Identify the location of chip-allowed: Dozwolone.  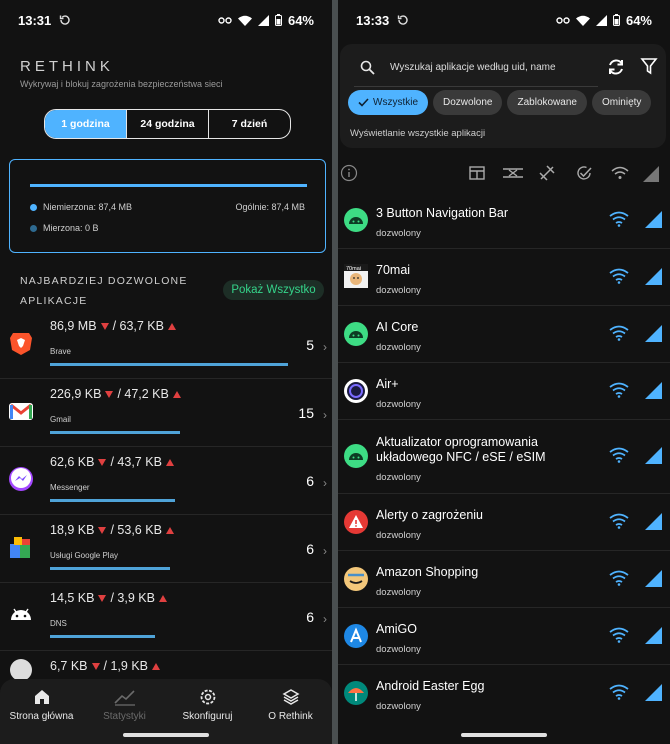
(468, 102).